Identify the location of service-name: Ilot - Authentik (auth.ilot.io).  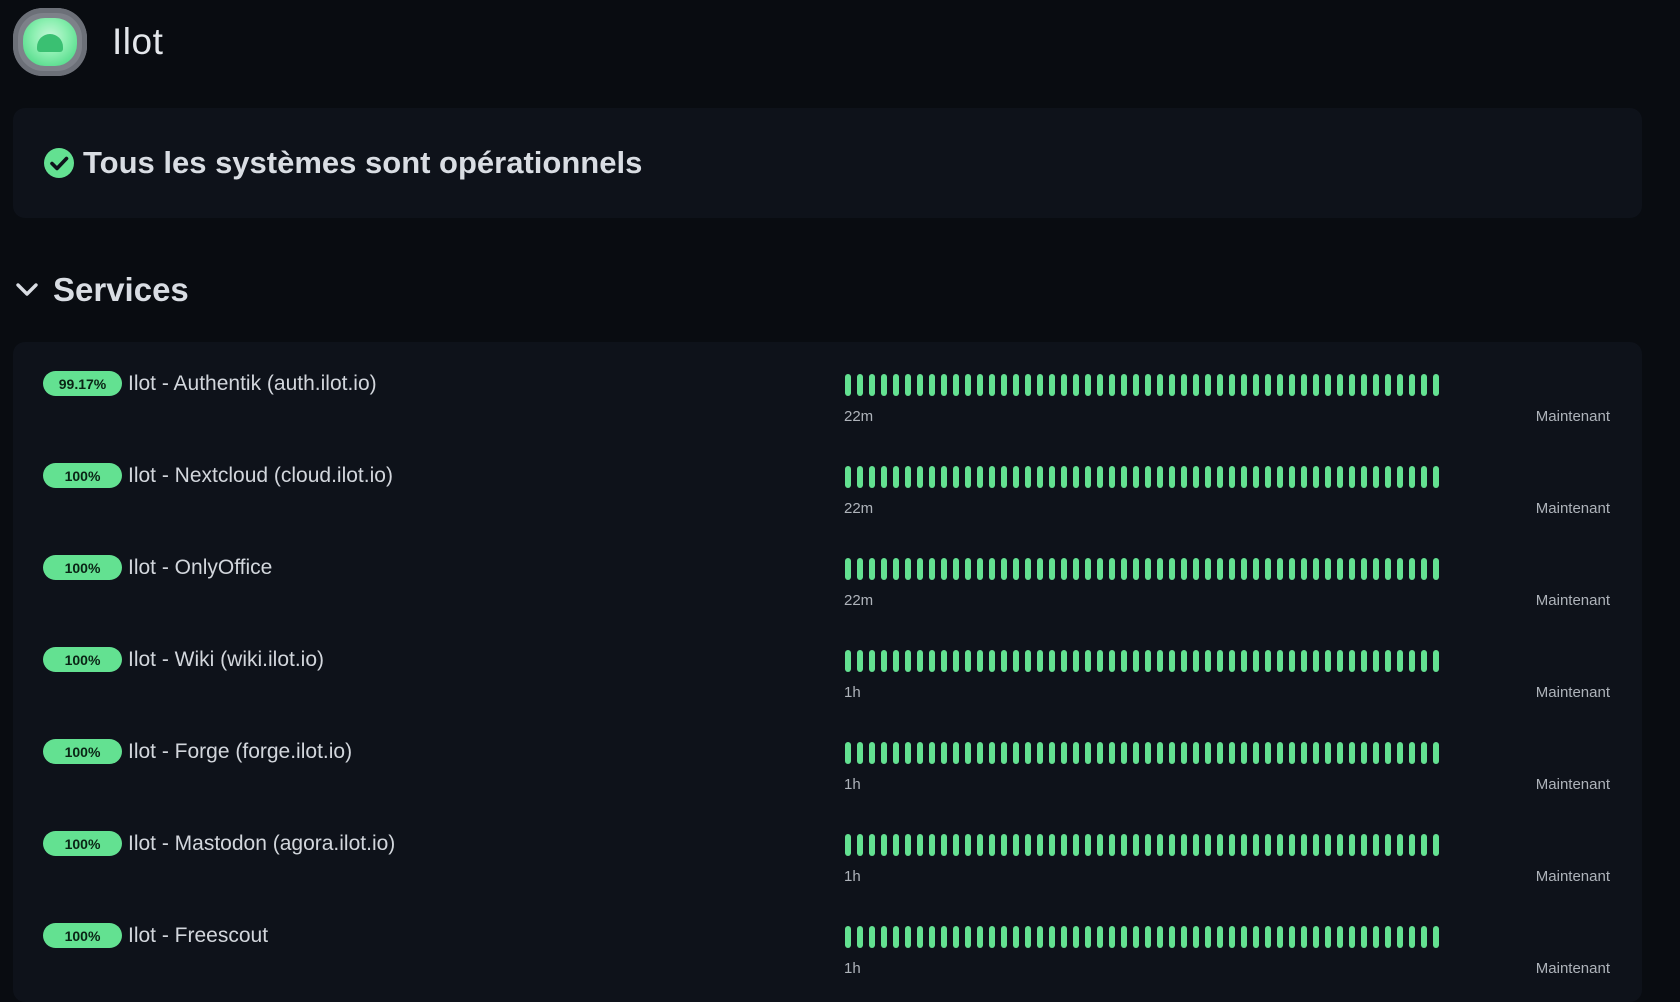
(252, 384).